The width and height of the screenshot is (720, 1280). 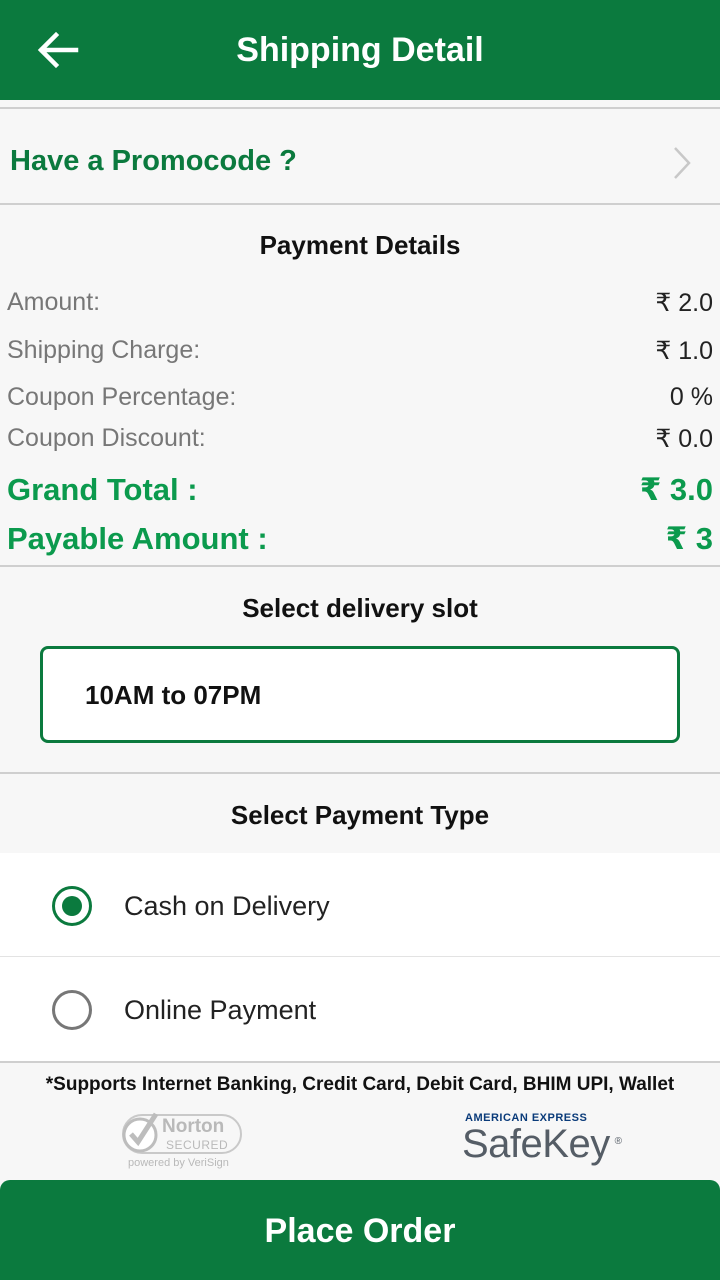 What do you see at coordinates (153, 161) in the screenshot?
I see `promocode-label: Have a Promocode ?` at bounding box center [153, 161].